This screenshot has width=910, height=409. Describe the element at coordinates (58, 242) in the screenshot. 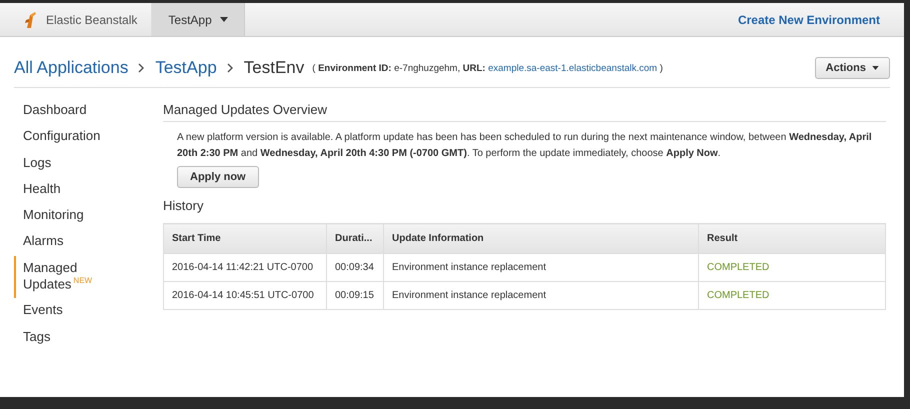

I see `sidebar-item: Alarms` at that location.